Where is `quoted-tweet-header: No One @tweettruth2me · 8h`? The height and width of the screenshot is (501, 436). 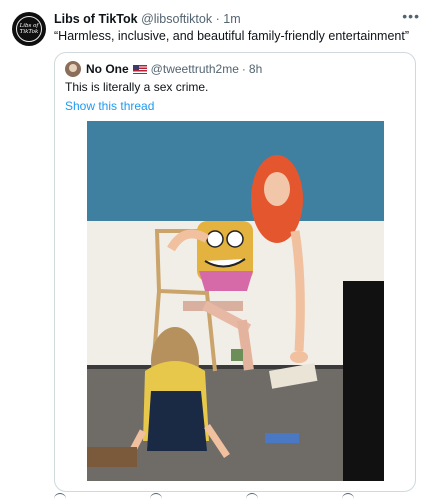 quoted-tweet-header: No One @tweettruth2me · 8h is located at coordinates (163, 69).